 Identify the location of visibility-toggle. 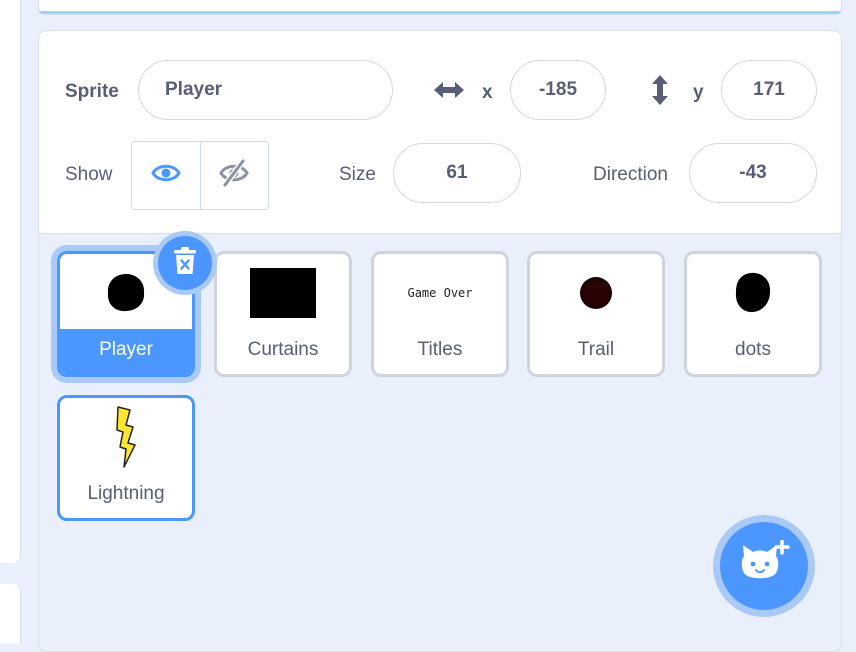
(200, 175).